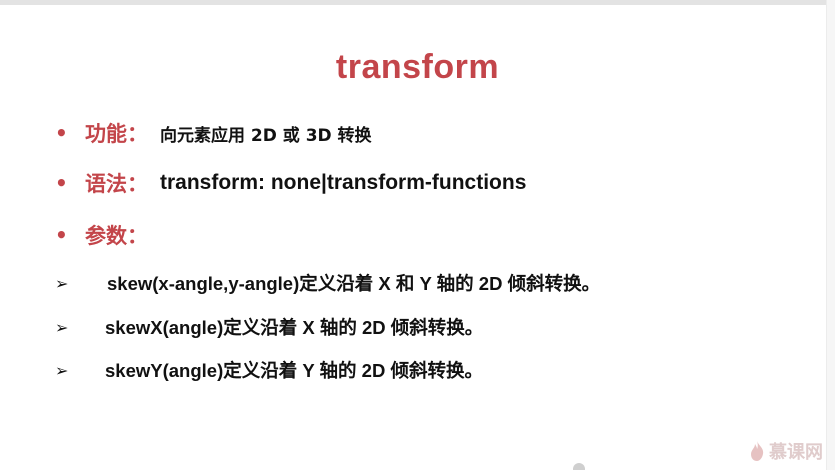 The image size is (835, 470). What do you see at coordinates (294, 370) in the screenshot?
I see `param-text: skewY(angle)定义沿着 Y 轴的 2D 倾斜转换。` at bounding box center [294, 370].